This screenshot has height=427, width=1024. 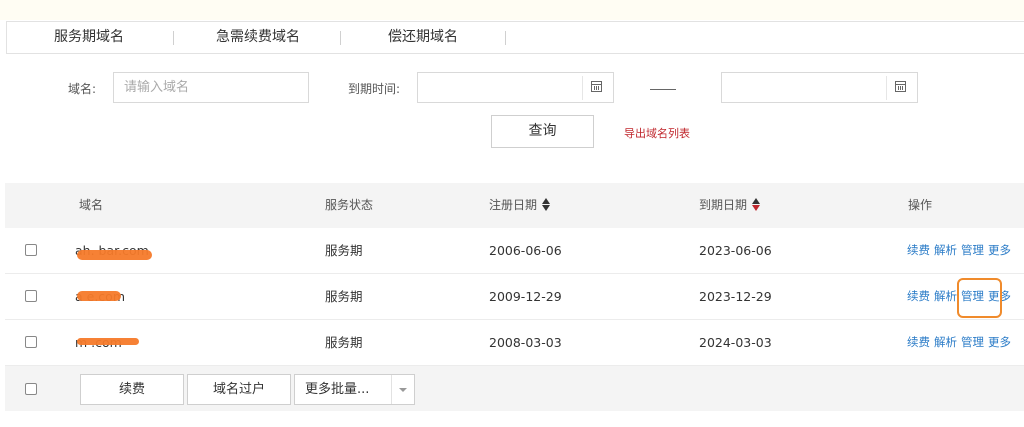 I want to click on header-reg-date-label: 注册日期, so click(x=513, y=205).